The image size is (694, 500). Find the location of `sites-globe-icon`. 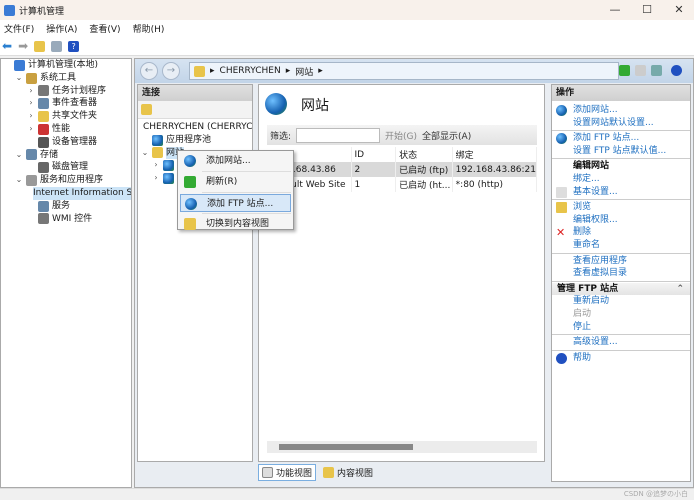

sites-globe-icon is located at coordinates (276, 104).